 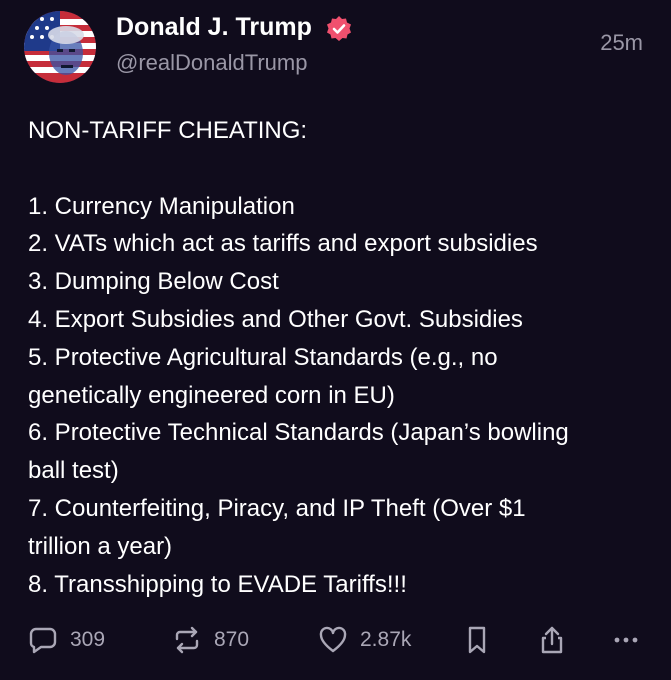 I want to click on post-line-blank, so click(x=340, y=169).